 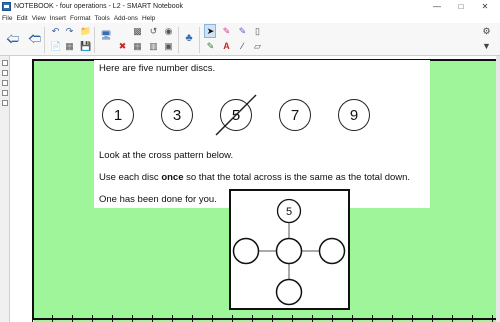 I want to click on cross-out-line, so click(x=236, y=115).